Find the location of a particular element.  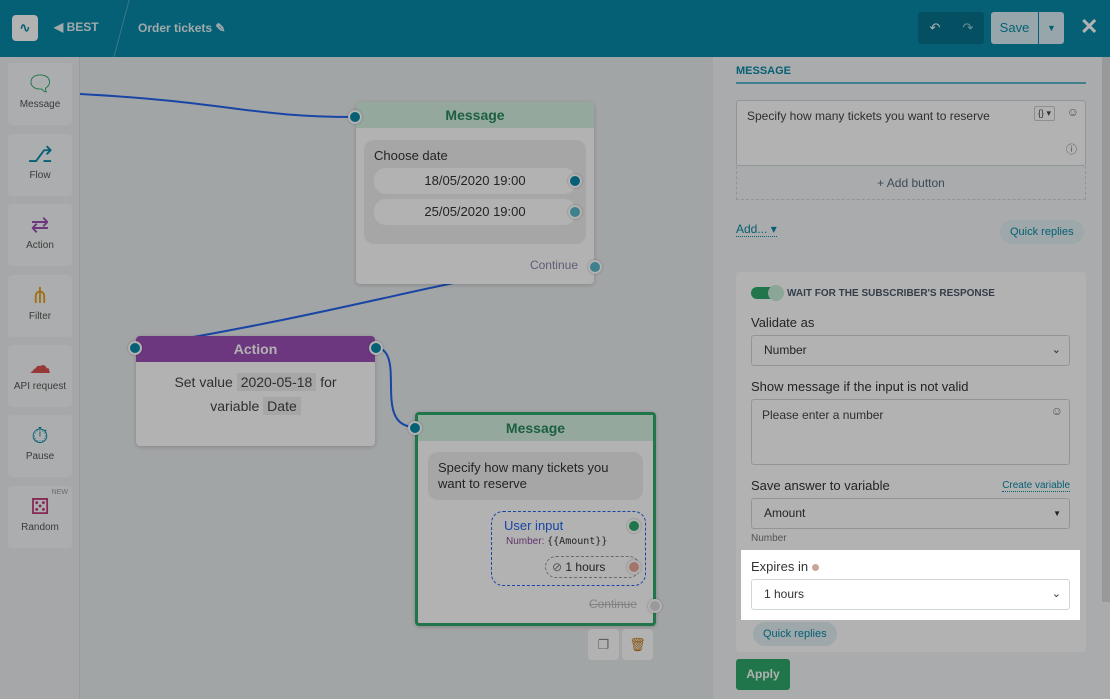

wait-label: WAIT FOR THE SUBSCRIBER'S RESPONSE is located at coordinates (891, 293).